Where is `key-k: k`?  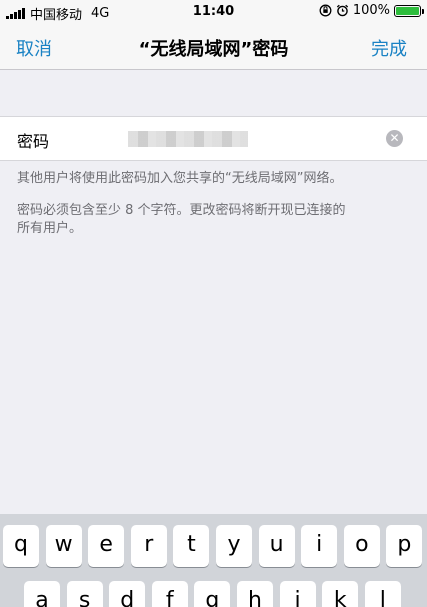
key-k: k is located at coordinates (340, 594).